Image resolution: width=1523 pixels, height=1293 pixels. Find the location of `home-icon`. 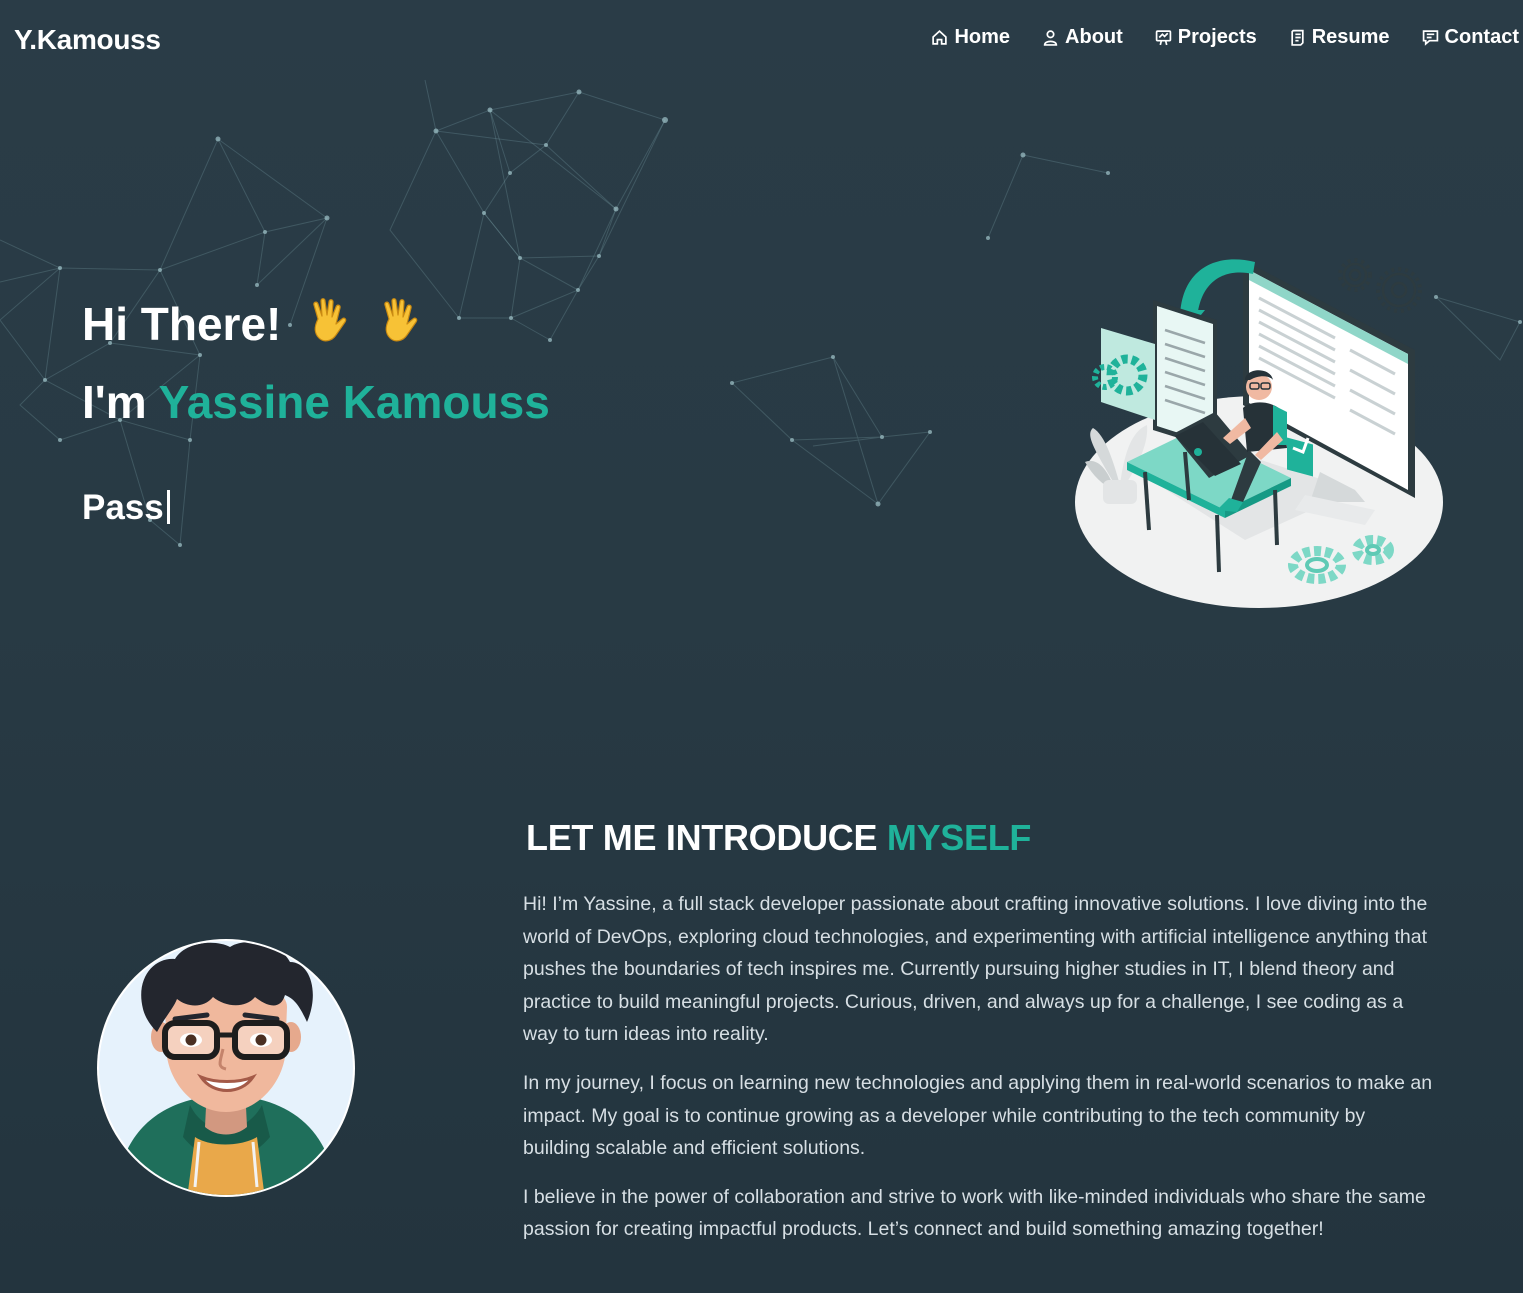

home-icon is located at coordinates (940, 37).